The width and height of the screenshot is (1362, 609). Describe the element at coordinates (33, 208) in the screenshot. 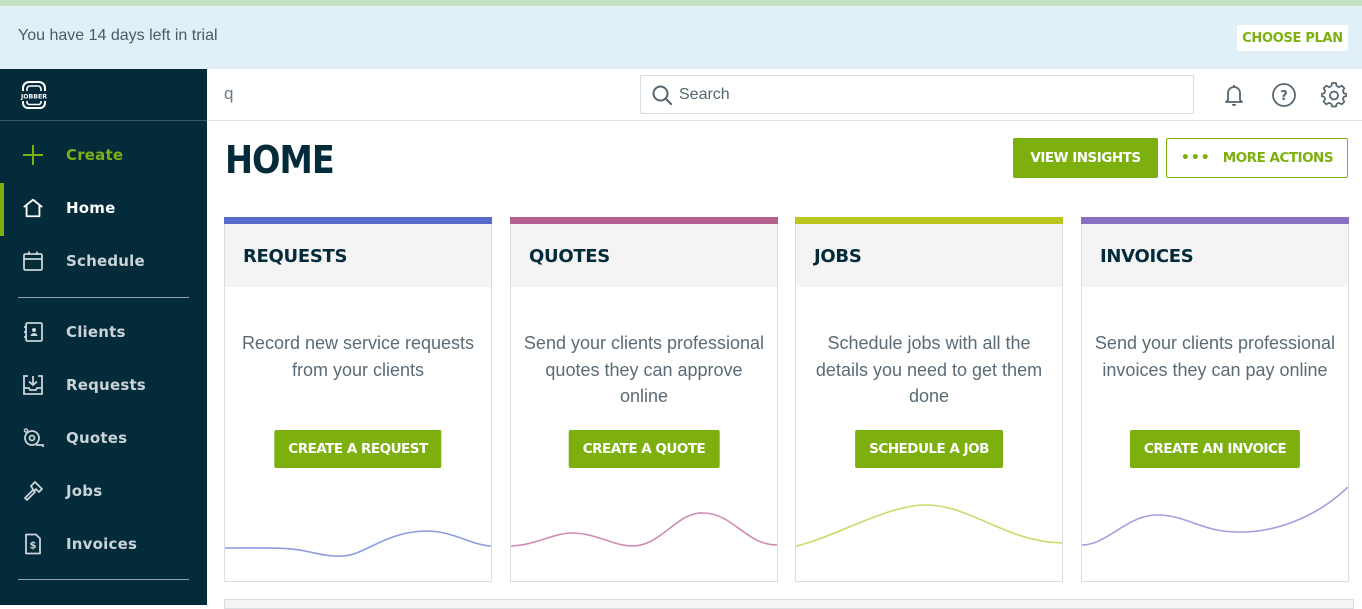

I see `home-icon` at that location.